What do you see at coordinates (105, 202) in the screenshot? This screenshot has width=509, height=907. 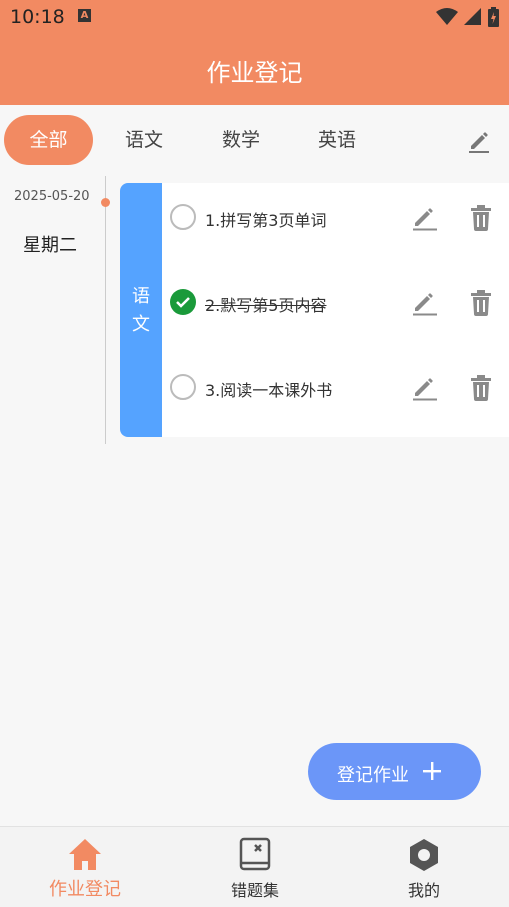 I see `timeline-dot` at bounding box center [105, 202].